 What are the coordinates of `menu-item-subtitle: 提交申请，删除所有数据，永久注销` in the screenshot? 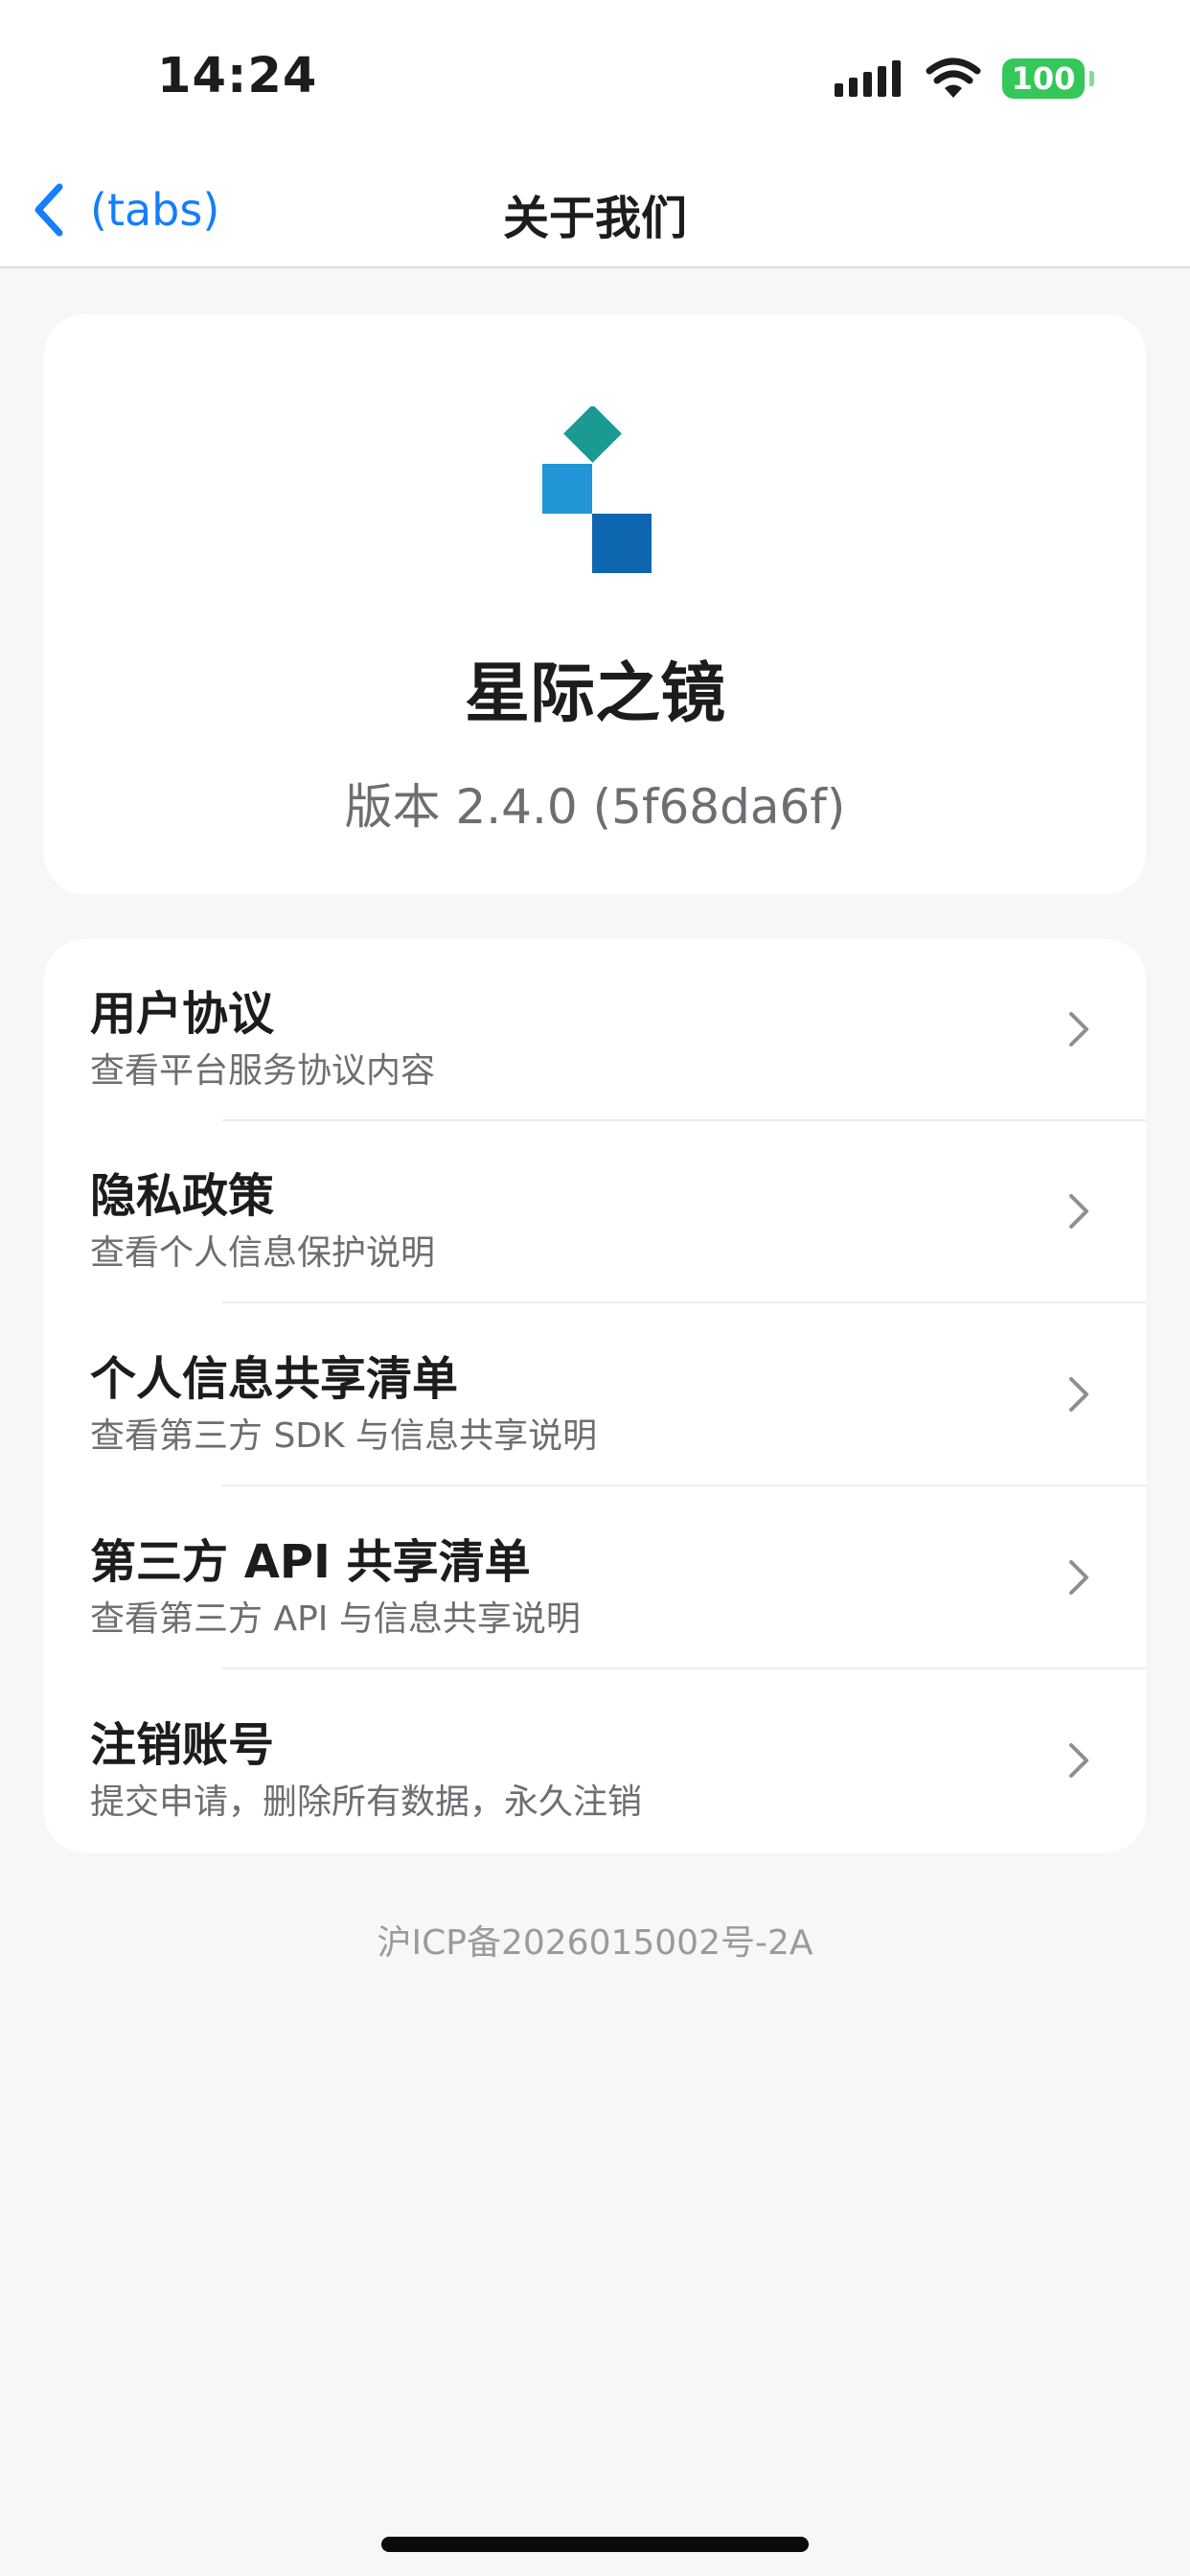 It's located at (366, 1802).